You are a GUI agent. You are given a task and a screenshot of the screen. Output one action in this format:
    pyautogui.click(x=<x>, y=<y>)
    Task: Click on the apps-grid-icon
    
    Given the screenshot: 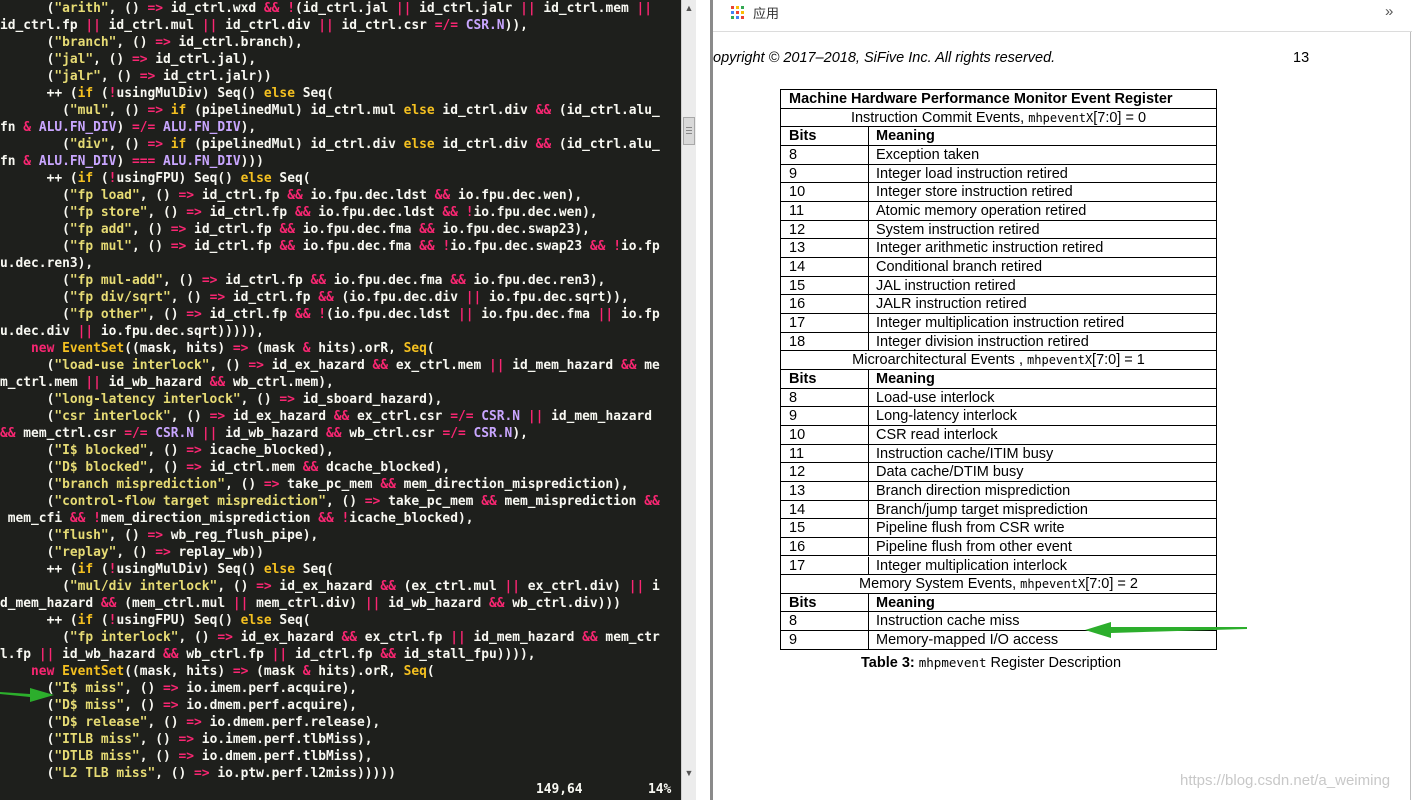 What is the action you would take?
    pyautogui.click(x=738, y=13)
    